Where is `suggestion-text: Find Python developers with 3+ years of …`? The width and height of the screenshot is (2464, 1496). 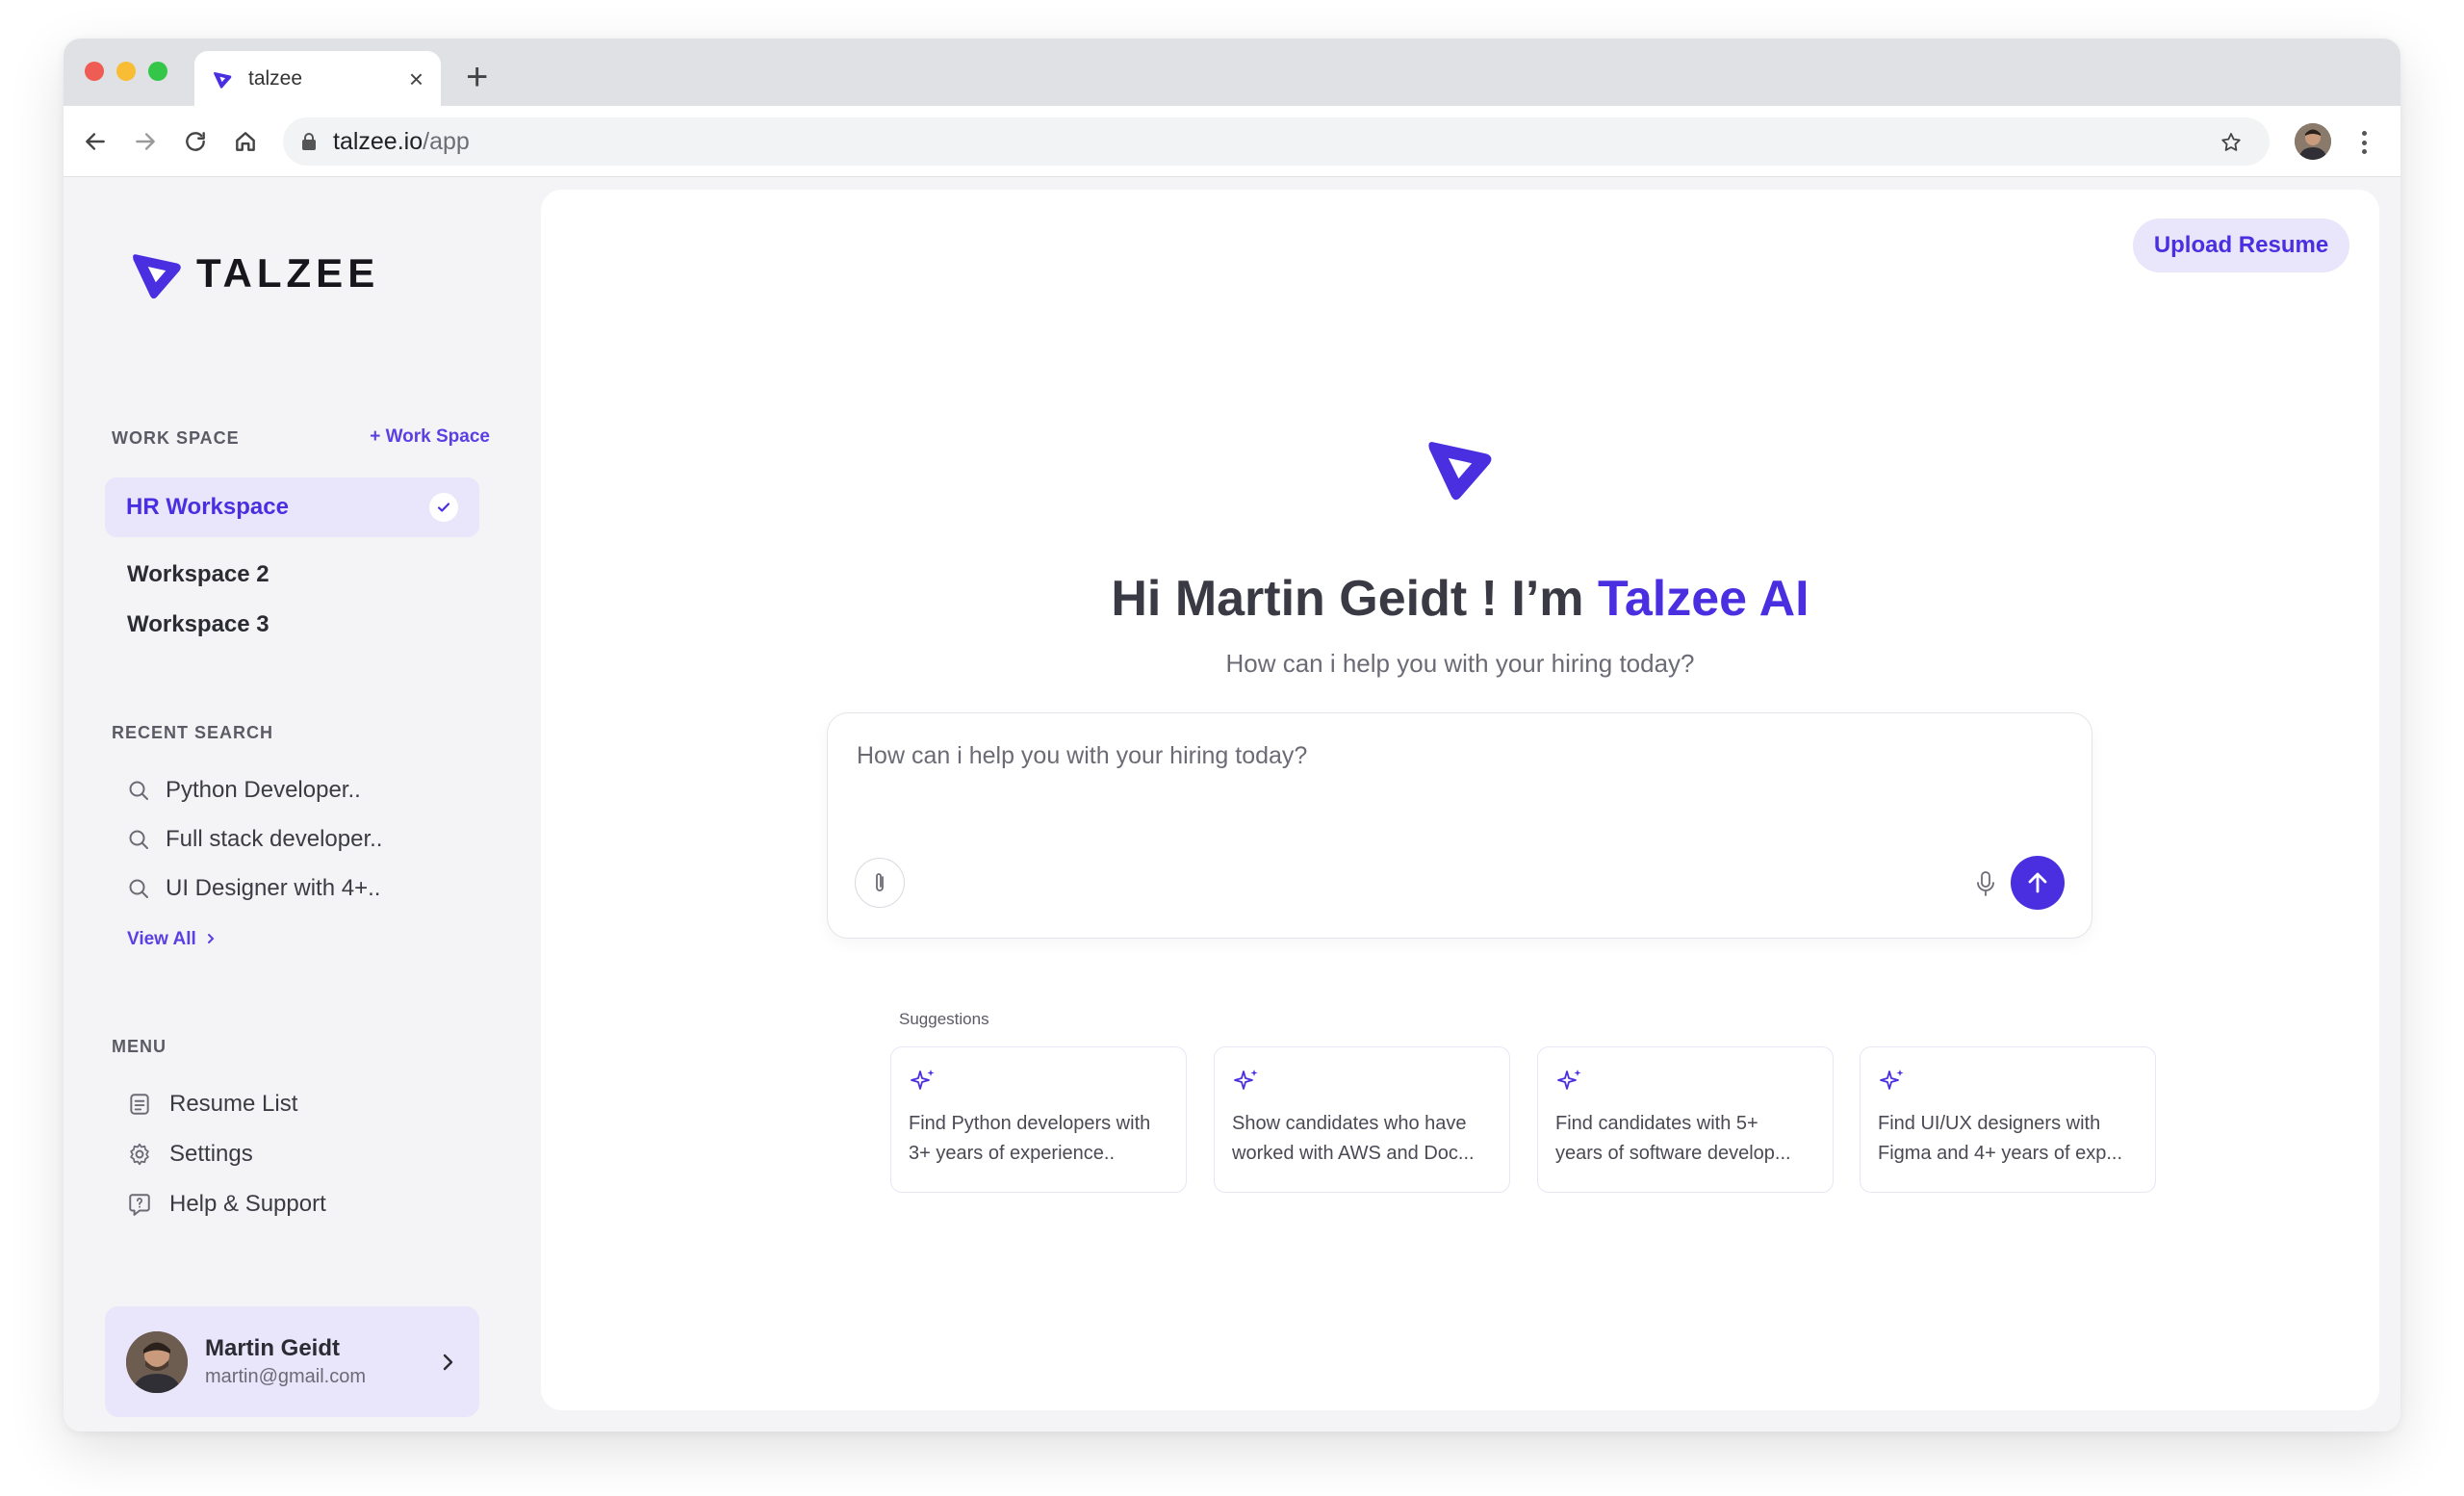
suggestion-text: Find Python developers with 3+ years of … is located at coordinates (1038, 1139).